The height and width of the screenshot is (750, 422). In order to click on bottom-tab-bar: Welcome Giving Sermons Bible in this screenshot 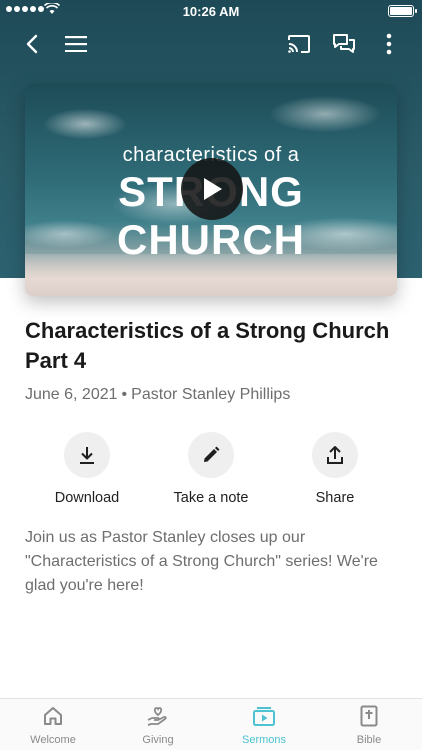, I will do `click(211, 724)`.